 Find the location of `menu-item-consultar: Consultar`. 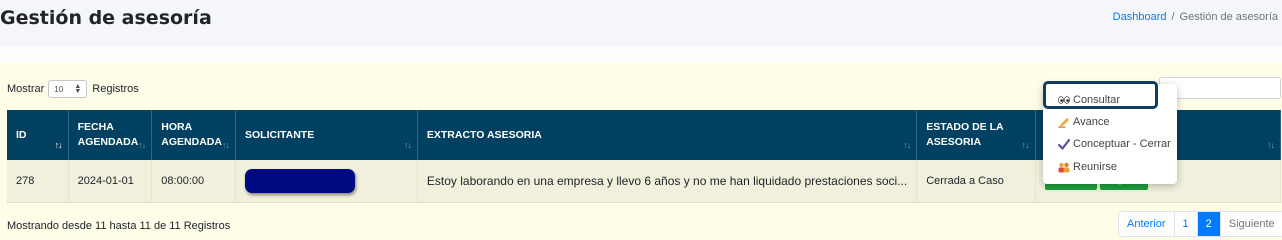

menu-item-consultar: Consultar is located at coordinates (1088, 100).